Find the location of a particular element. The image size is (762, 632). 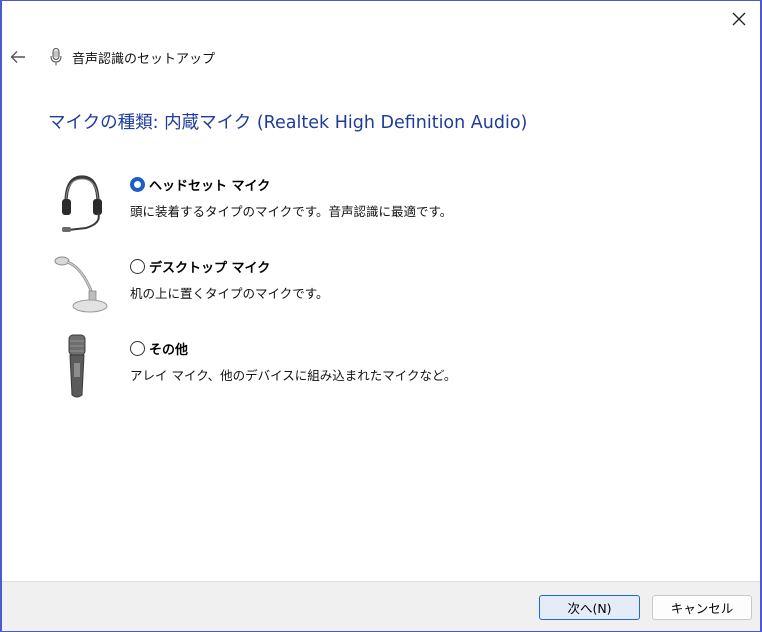

option-headset-radio-line: ヘッドセット マイク is located at coordinates (291, 184).